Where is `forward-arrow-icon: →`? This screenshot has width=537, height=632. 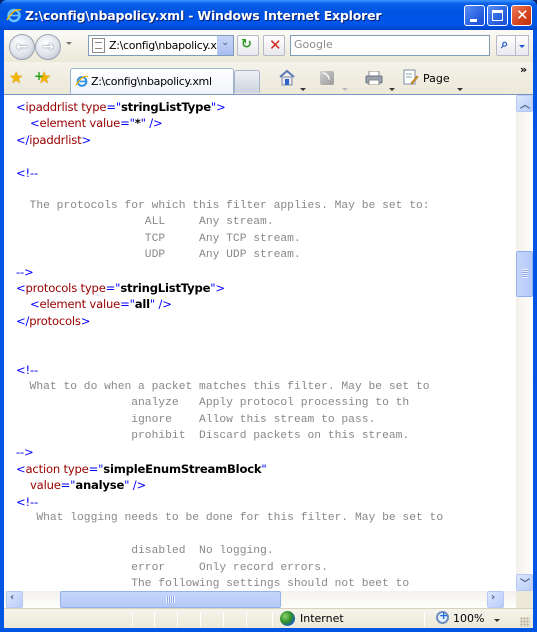 forward-arrow-icon: → is located at coordinates (48, 47).